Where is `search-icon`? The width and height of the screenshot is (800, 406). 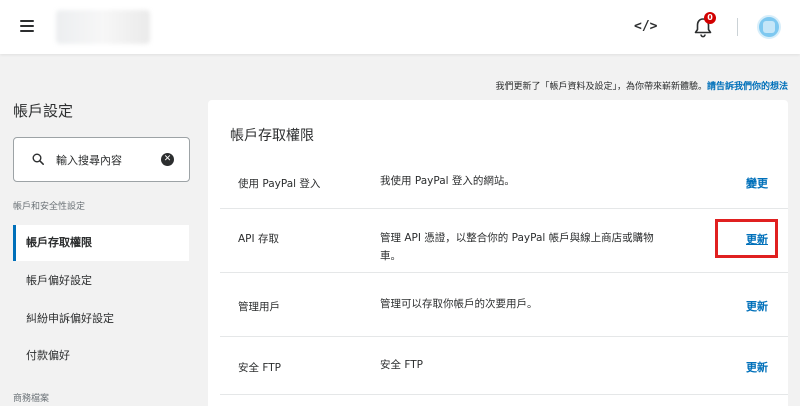 search-icon is located at coordinates (38, 159).